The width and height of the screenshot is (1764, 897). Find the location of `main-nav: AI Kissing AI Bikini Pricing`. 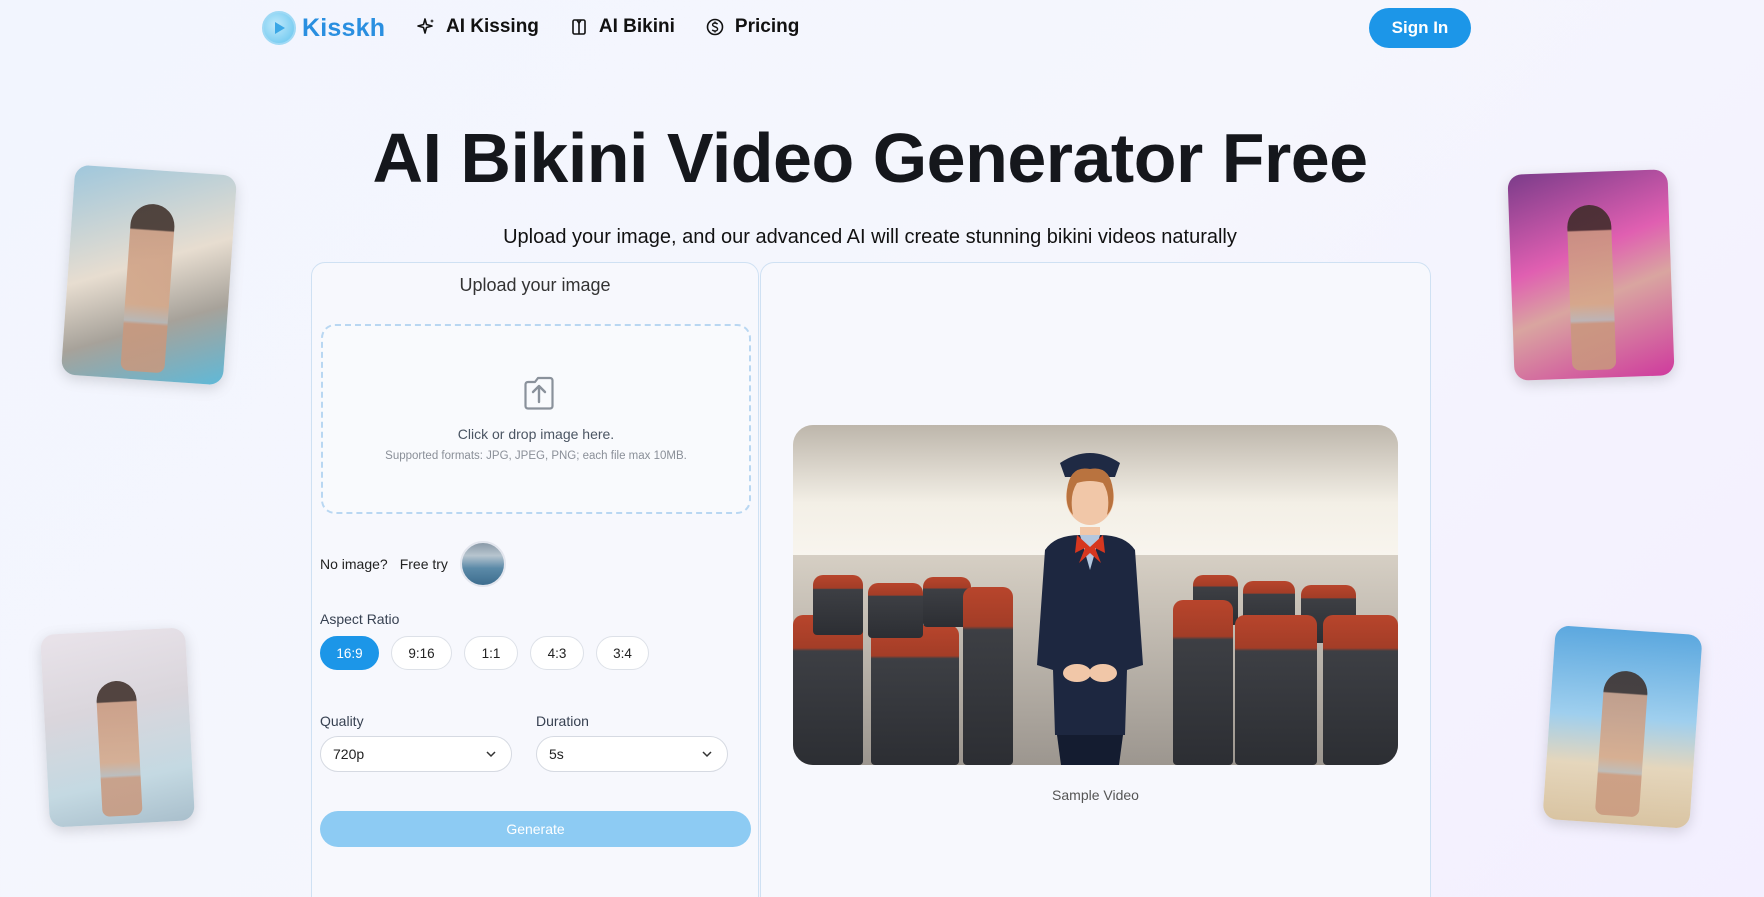

main-nav: AI Kissing AI Bikini Pricing is located at coordinates (607, 27).